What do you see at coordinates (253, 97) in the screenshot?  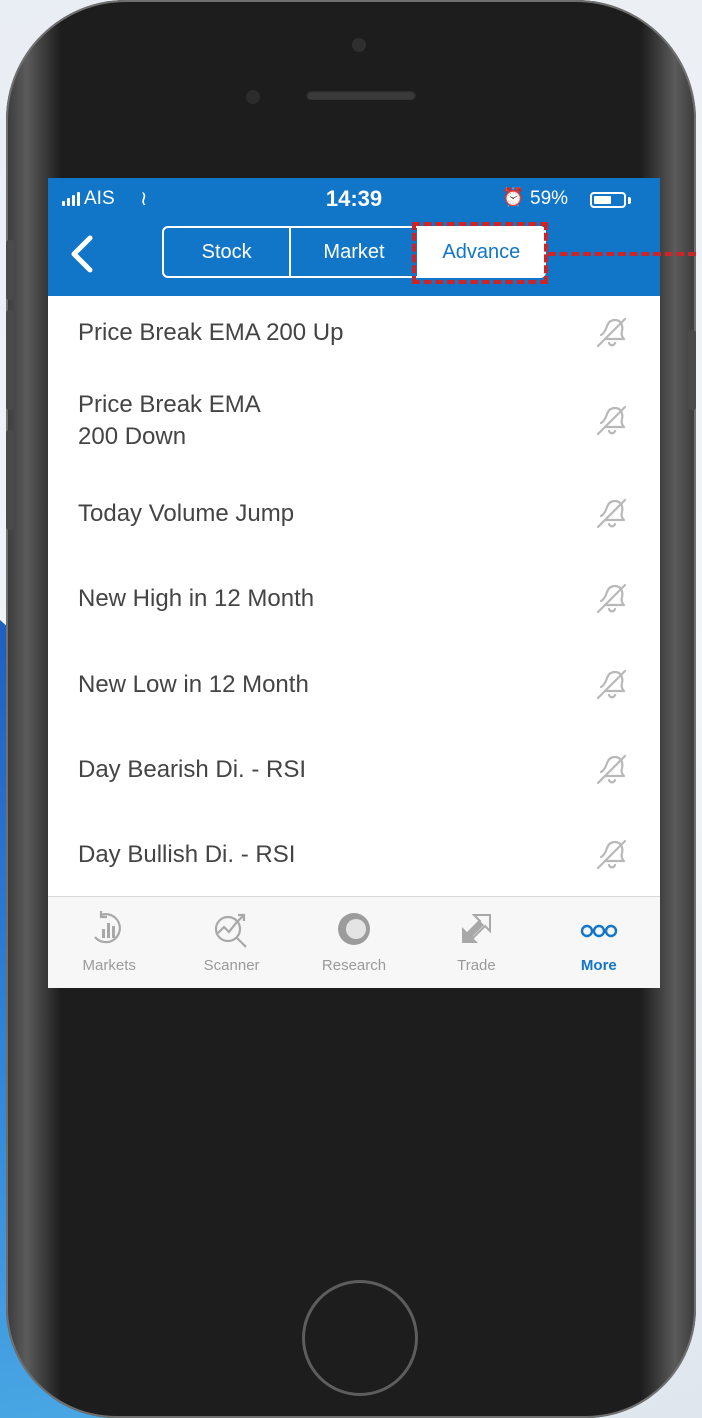 I see `proximity-sensor` at bounding box center [253, 97].